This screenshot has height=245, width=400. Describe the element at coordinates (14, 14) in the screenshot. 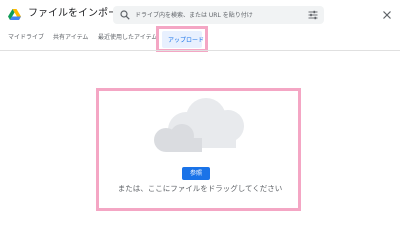

I see `google-drive-icon` at that location.